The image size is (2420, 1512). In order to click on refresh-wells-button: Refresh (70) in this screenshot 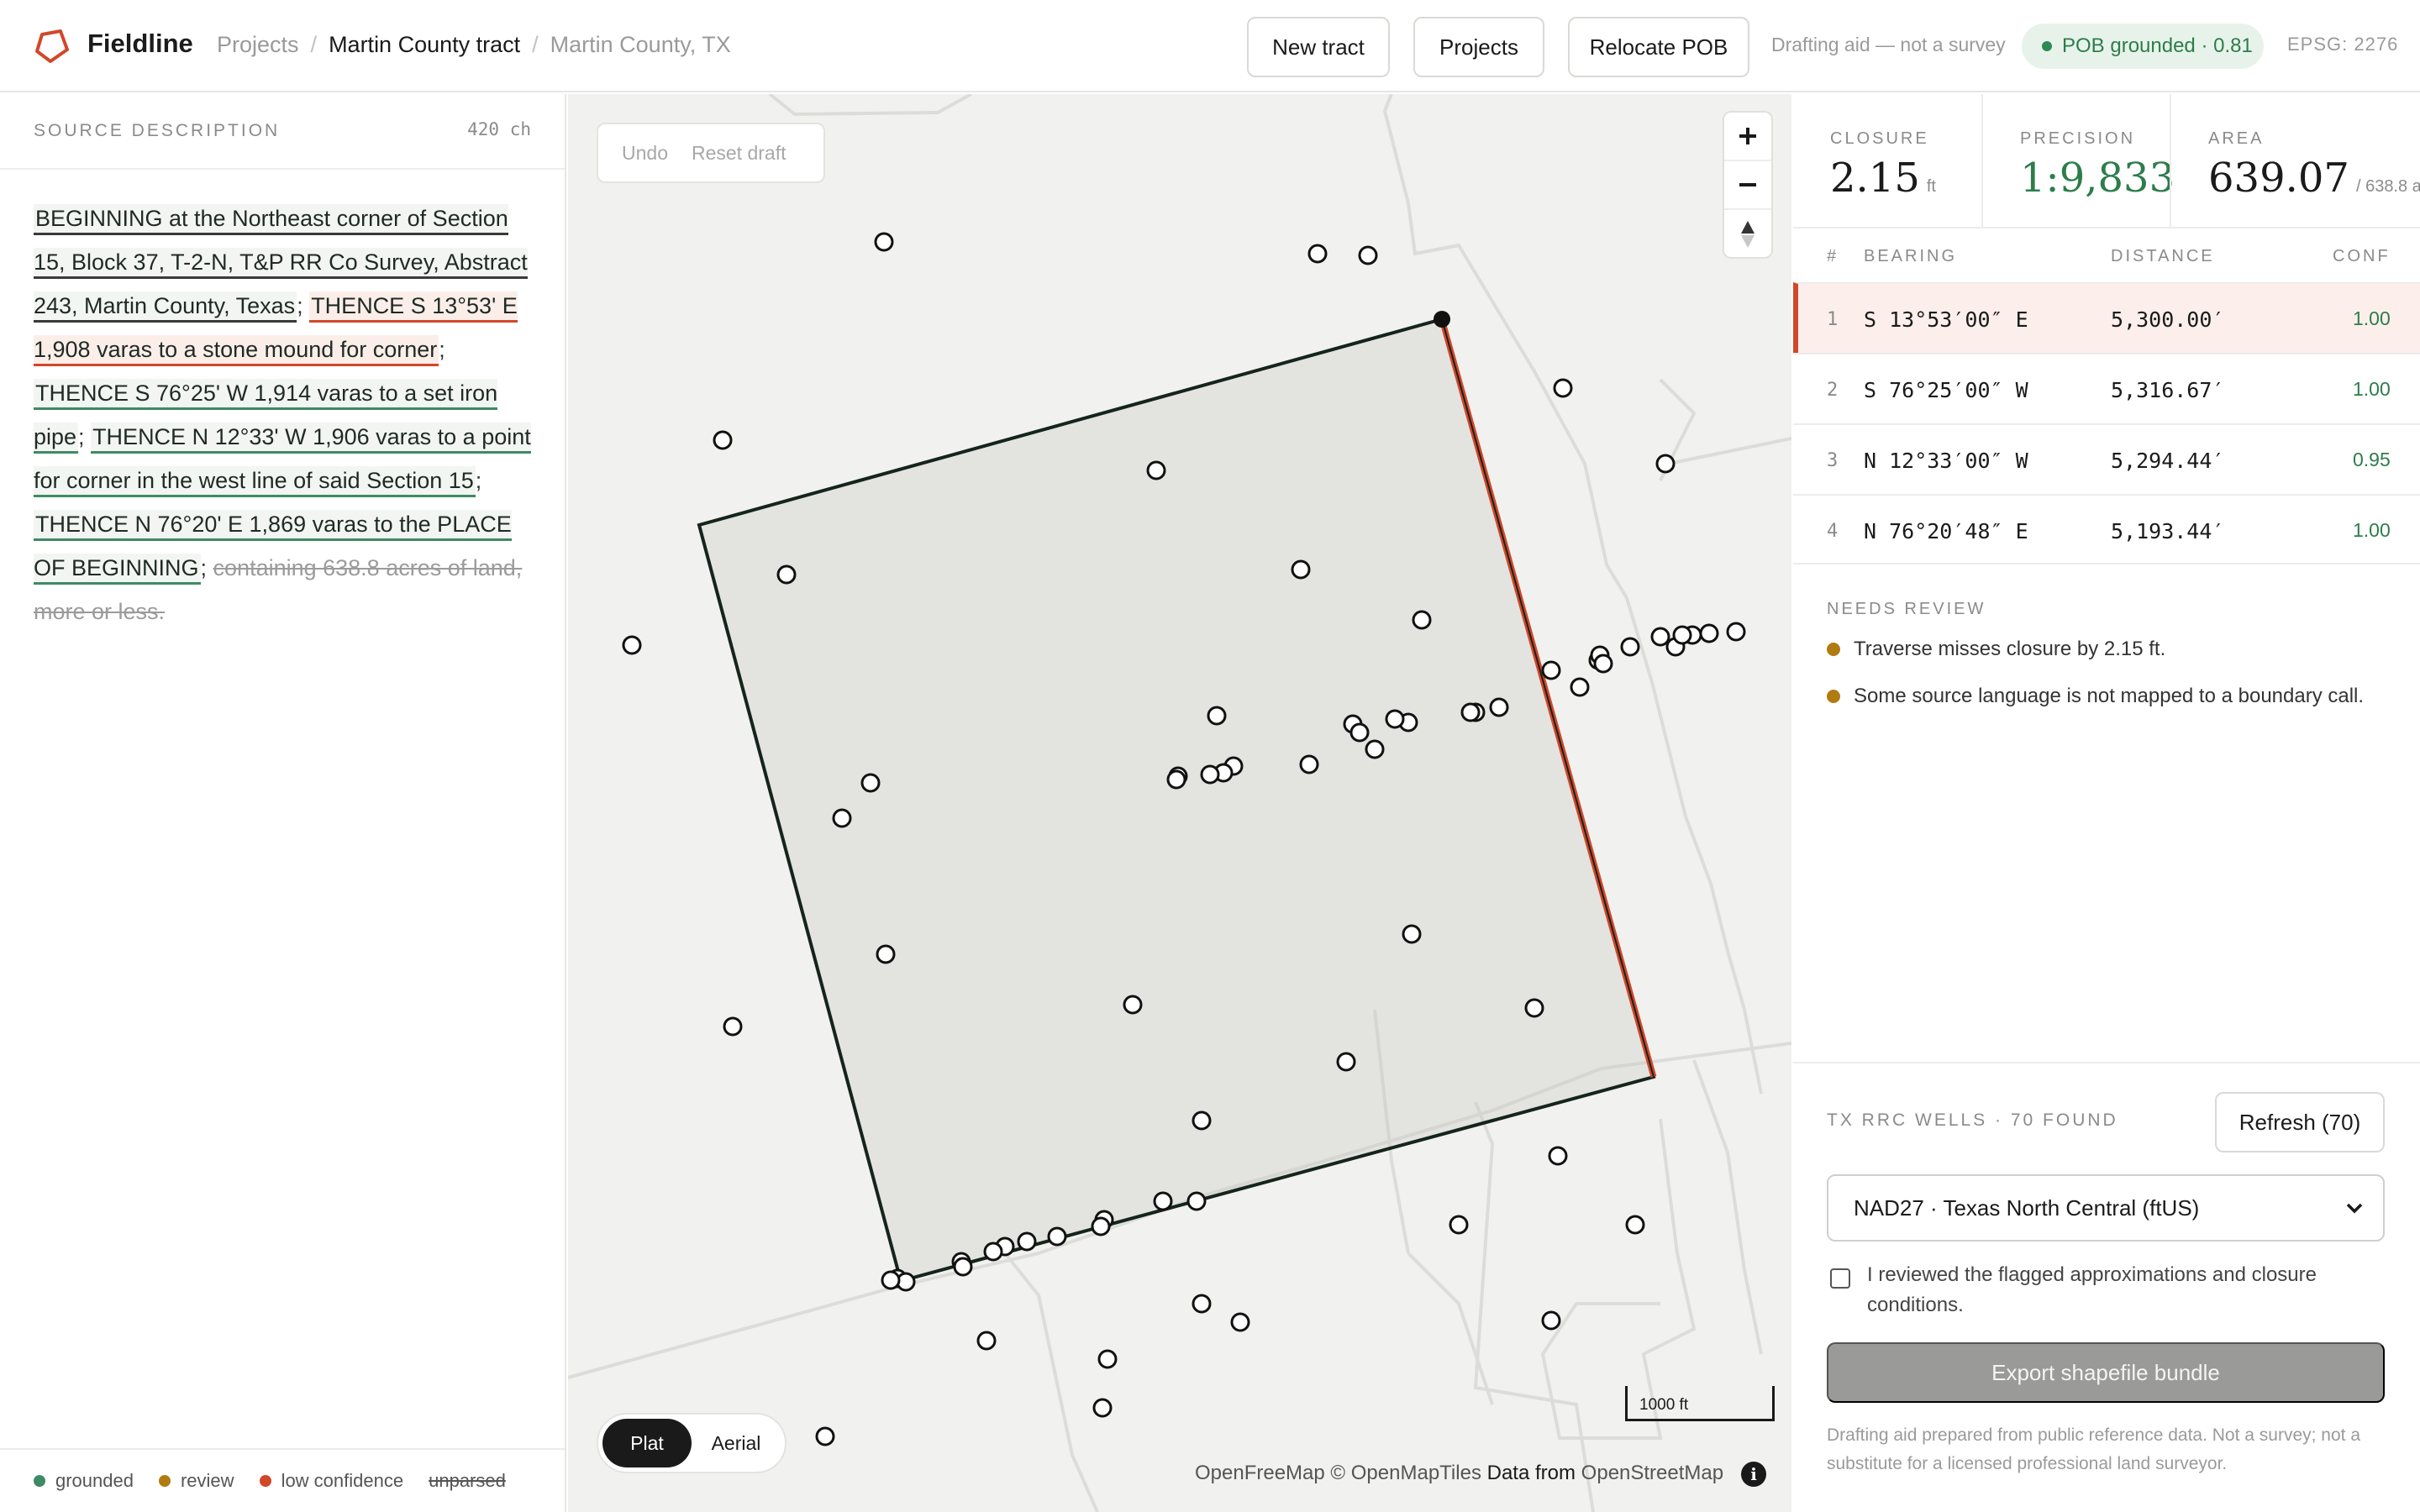, I will do `click(2300, 1122)`.